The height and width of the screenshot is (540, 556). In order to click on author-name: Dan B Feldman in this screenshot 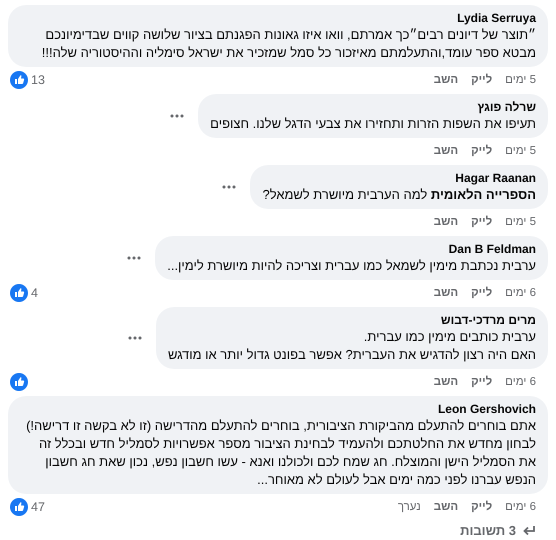, I will do `click(351, 249)`.